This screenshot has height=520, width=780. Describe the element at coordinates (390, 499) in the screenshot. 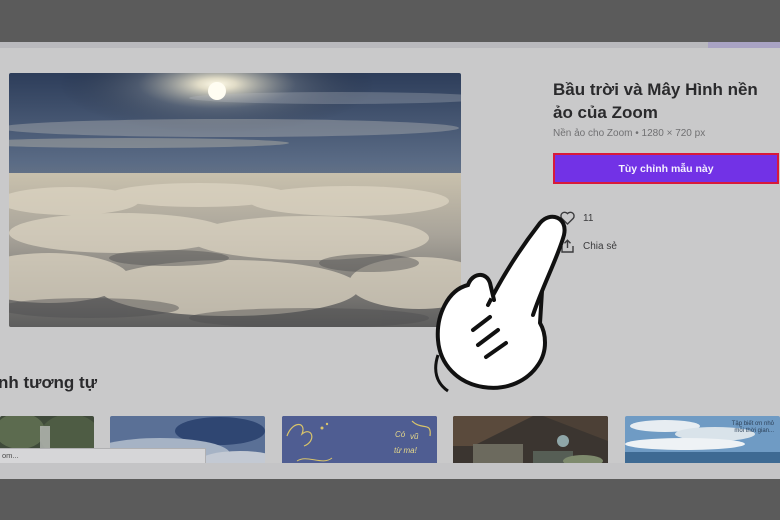

I see `bottom-frame` at that location.